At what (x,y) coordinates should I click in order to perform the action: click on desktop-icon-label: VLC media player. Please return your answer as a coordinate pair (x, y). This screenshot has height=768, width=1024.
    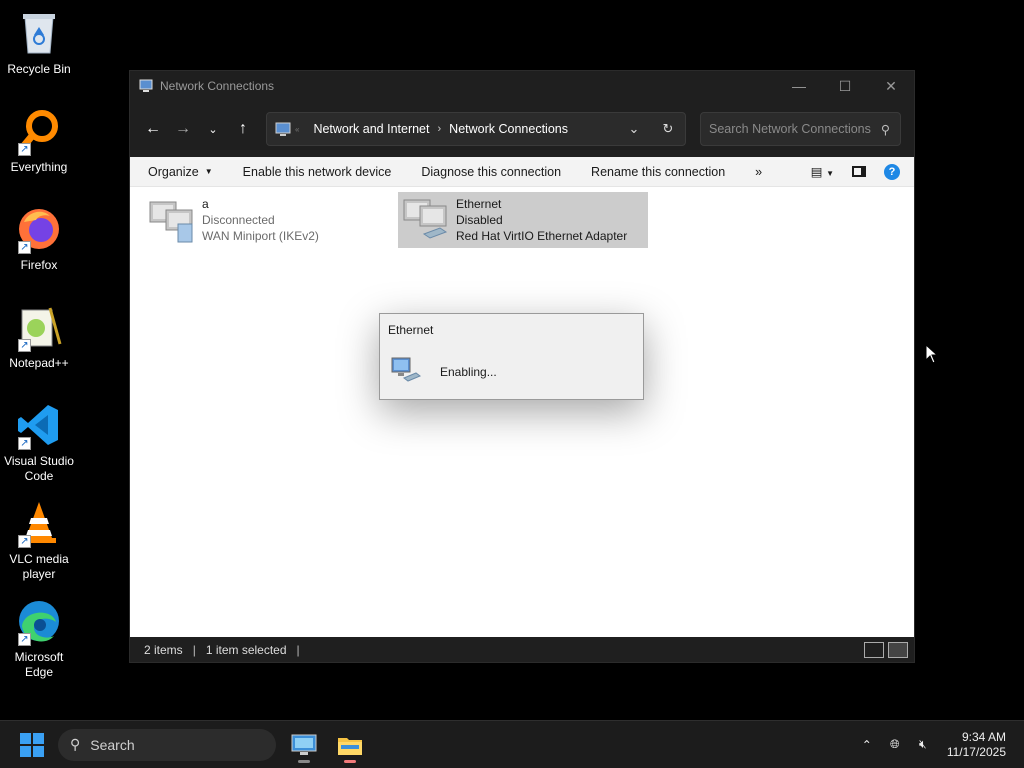
    Looking at the image, I should click on (39, 566).